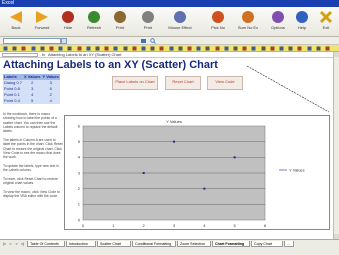 This screenshot has height=255, width=339. Describe the element at coordinates (120, 27) in the screenshot. I see `toolbar-button-label: Print` at that location.